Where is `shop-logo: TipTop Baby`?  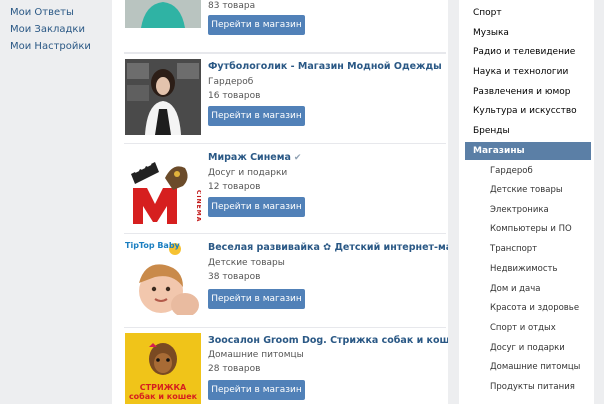
shop-logo: TipTop Baby is located at coordinates (163, 277).